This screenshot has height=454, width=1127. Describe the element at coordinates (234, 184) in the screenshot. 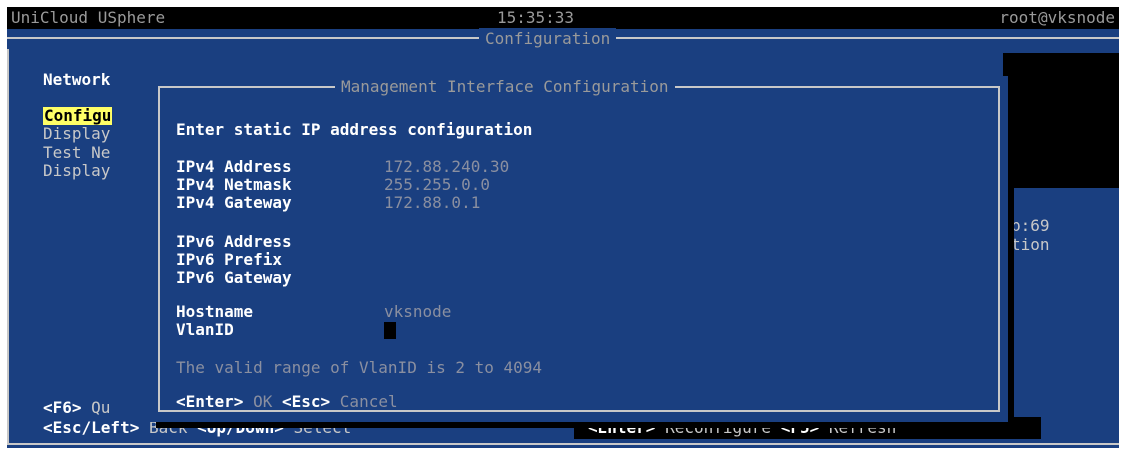

I see `ipv4-netmask-label: IPv4 Netmask` at that location.